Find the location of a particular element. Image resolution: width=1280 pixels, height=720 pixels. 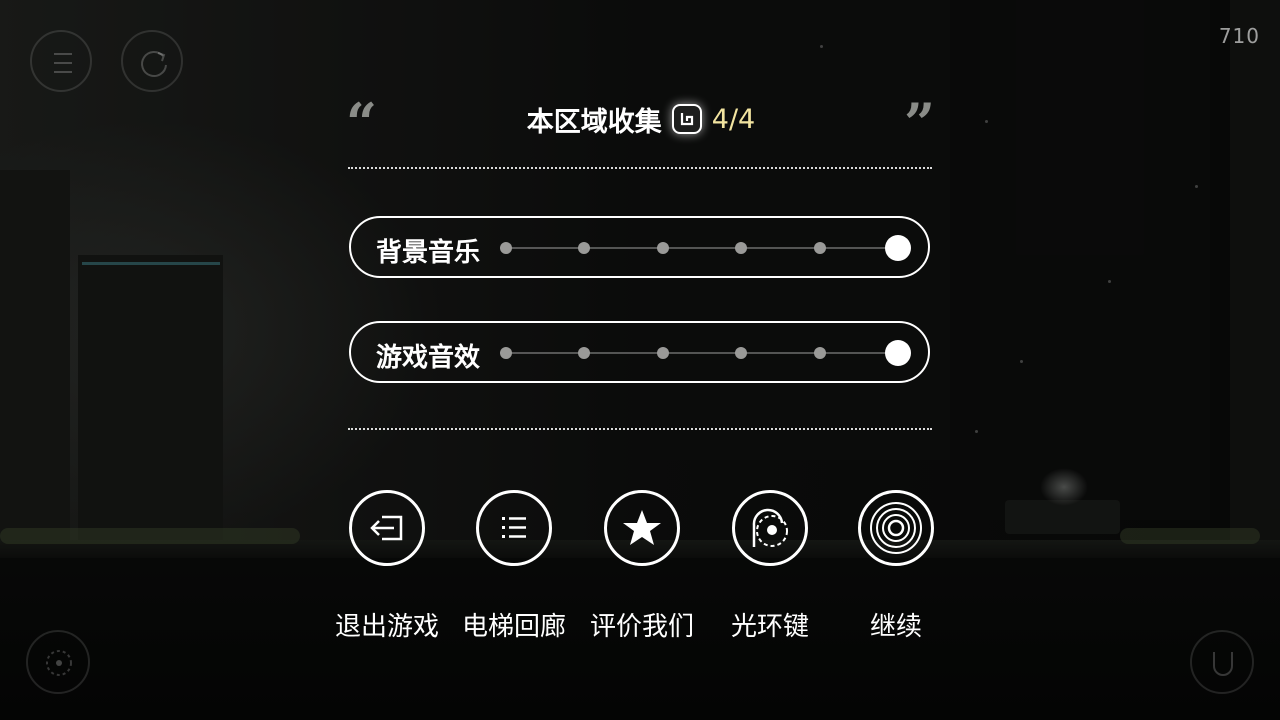

music-volume-slider: 背景音乐 is located at coordinates (639, 247).